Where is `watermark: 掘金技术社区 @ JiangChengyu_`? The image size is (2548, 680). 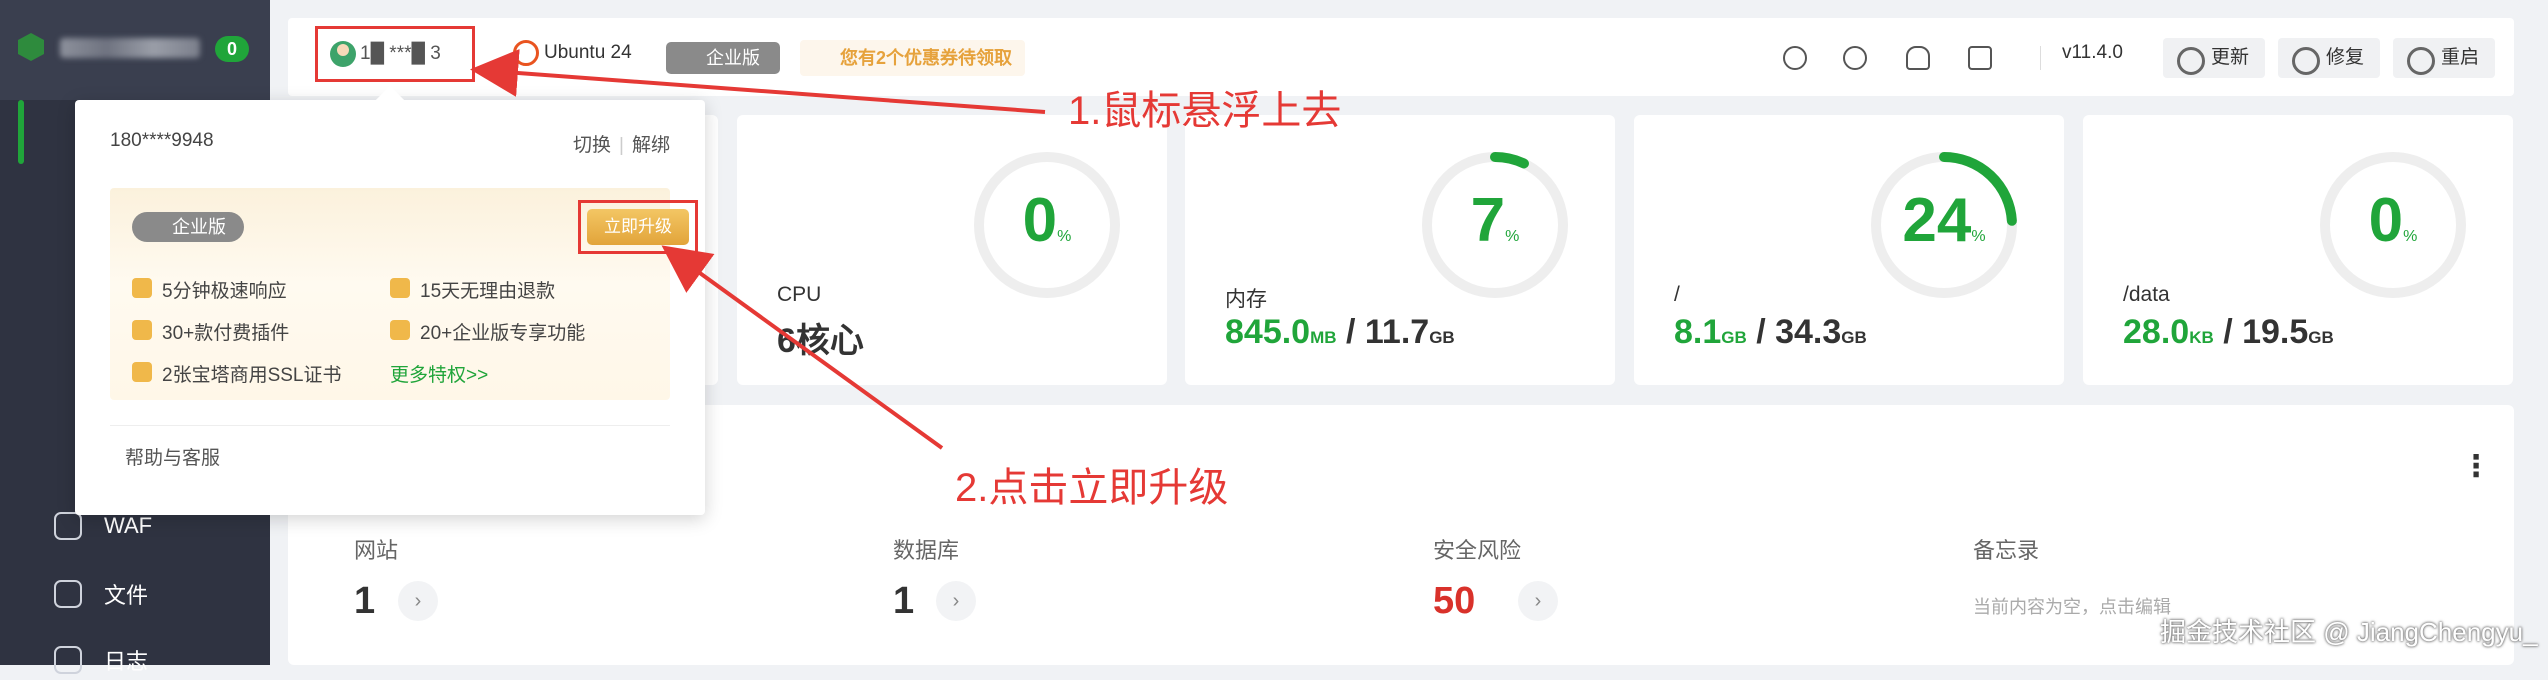 watermark: 掘金技术社区 @ JiangChengyu_ is located at coordinates (2349, 632).